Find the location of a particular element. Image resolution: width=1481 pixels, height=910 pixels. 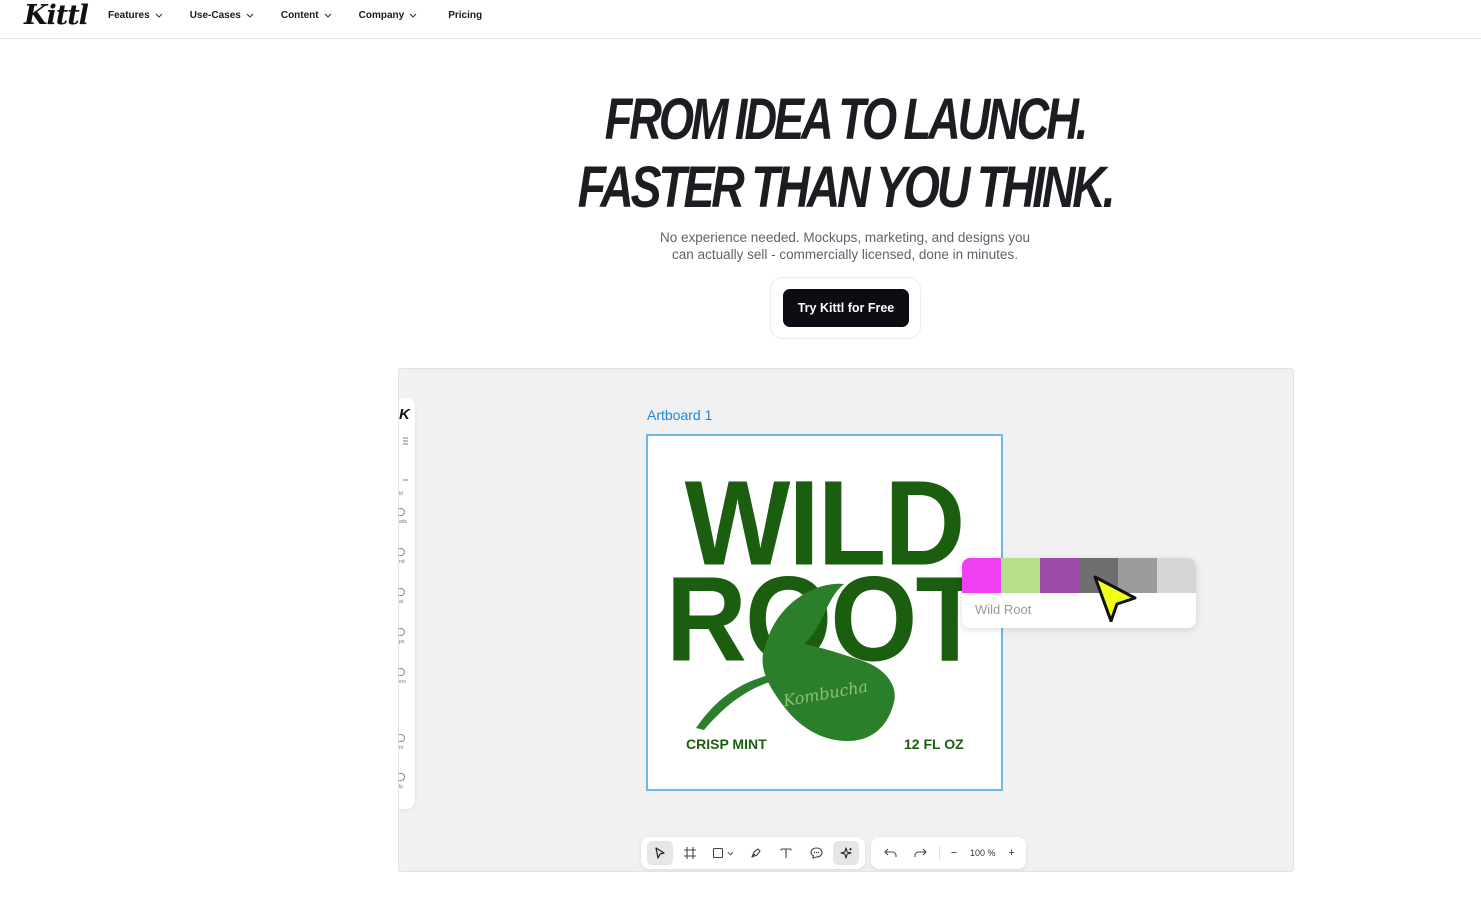

redo-button is located at coordinates (920, 853).